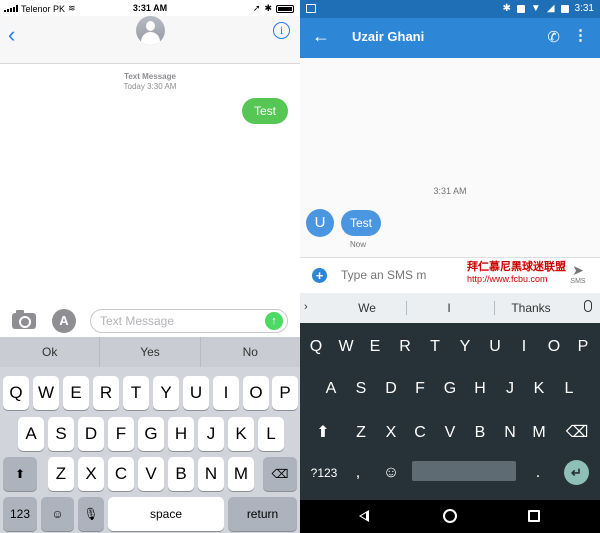  I want to click on suggestion-thanks: Thanks, so click(531, 308).